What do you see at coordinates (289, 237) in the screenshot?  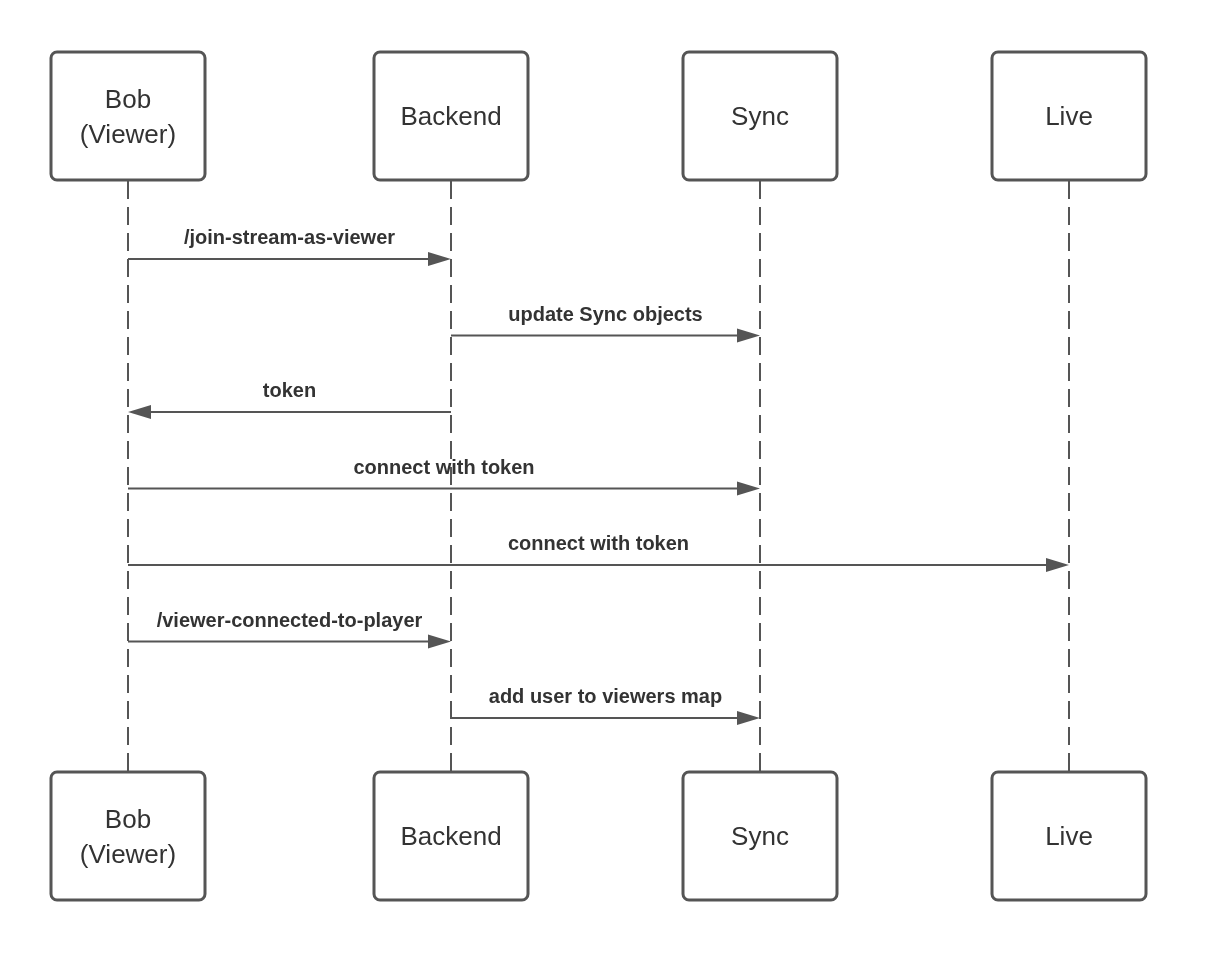 I see `message-label: /join-stream-as-viewer` at bounding box center [289, 237].